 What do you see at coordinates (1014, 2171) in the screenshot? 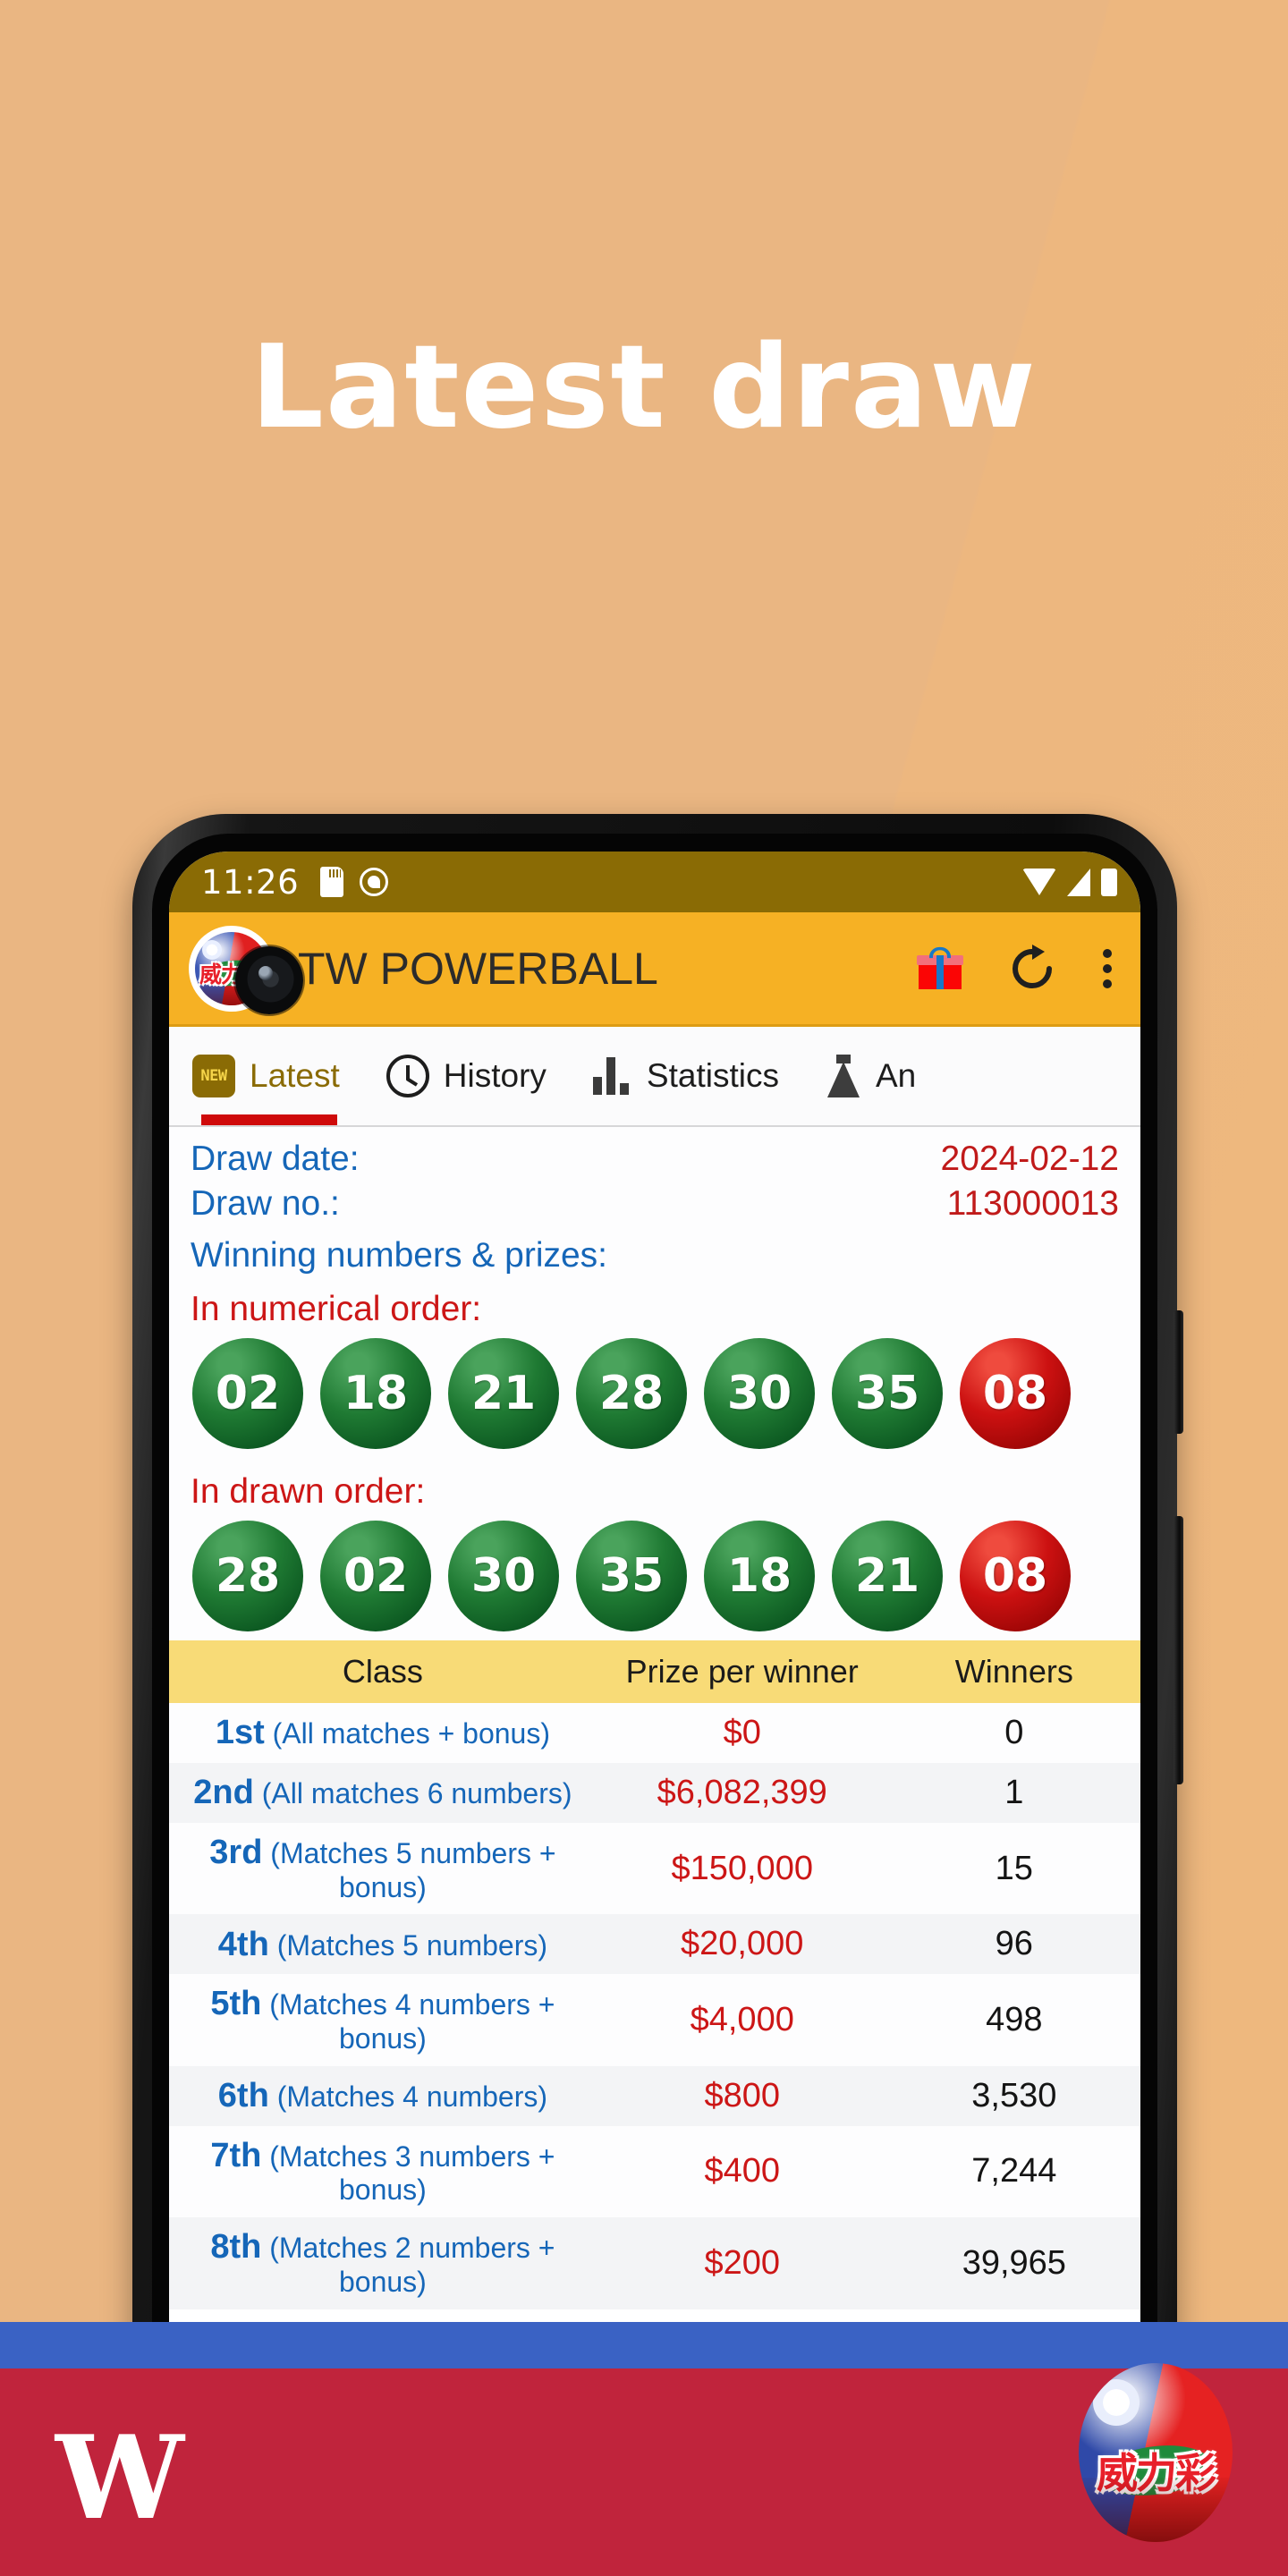
I see `winners-count-cell: 7,244` at bounding box center [1014, 2171].